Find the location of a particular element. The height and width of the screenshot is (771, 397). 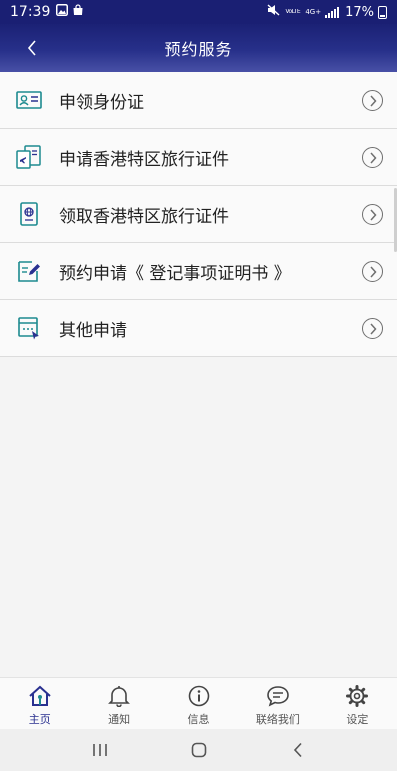

tab-notifications: 通知 is located at coordinates (118, 703).